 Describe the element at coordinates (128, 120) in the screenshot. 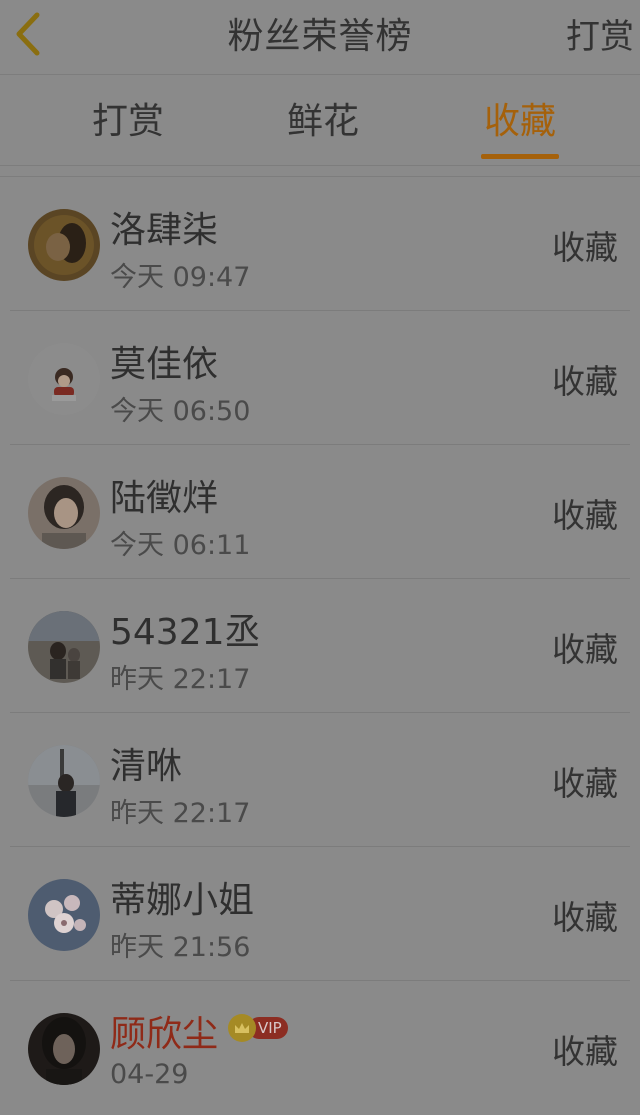

I see `tab-reward: 打赏` at that location.